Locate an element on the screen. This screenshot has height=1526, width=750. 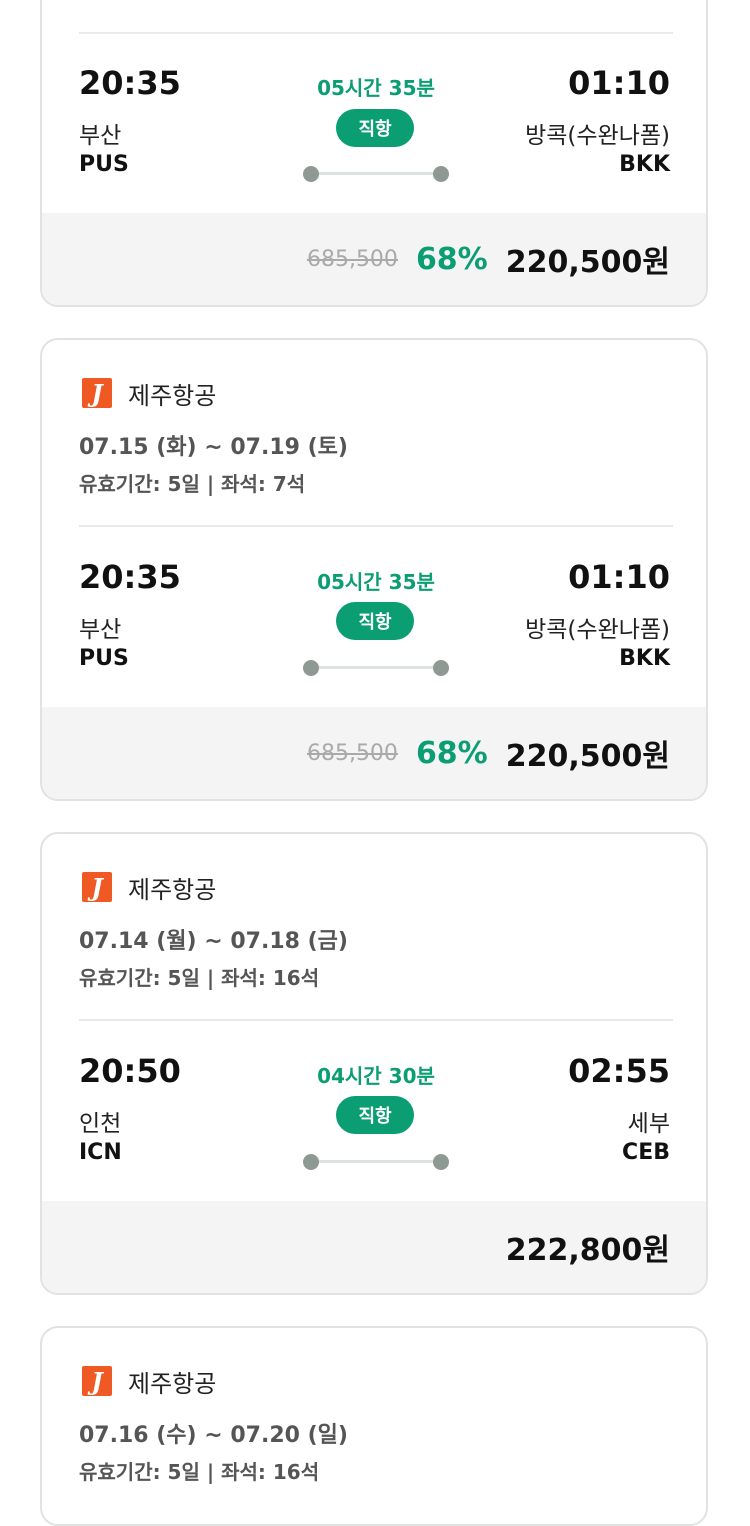
travel-dates: 07.14 (월) ~ 07.18 (금) is located at coordinates (213, 941).